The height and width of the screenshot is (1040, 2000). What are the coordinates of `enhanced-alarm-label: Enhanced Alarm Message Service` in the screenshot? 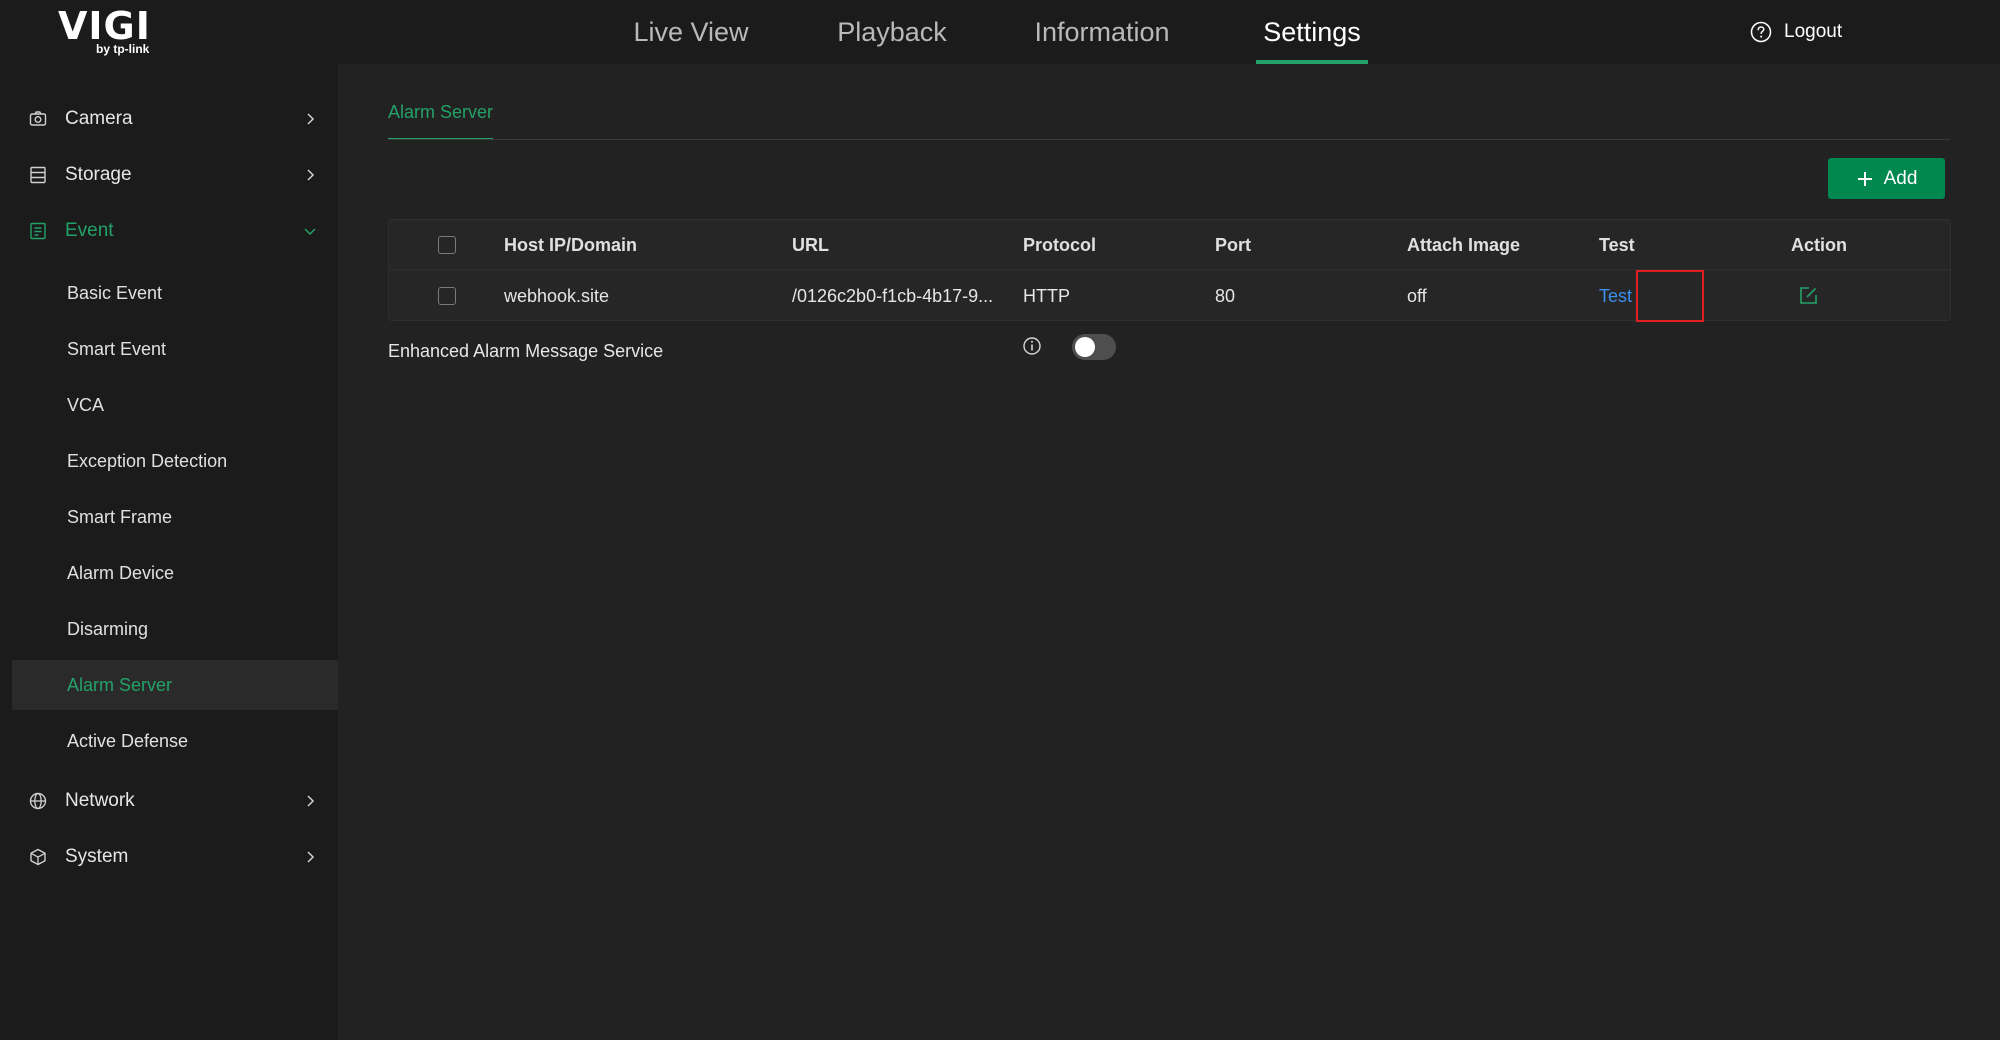 It's located at (526, 350).